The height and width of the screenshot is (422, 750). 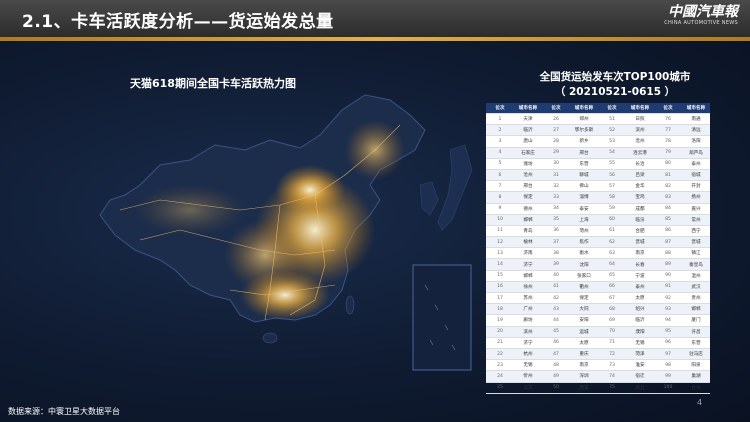 What do you see at coordinates (696, 320) in the screenshot?
I see `city-cell: 厦门` at bounding box center [696, 320].